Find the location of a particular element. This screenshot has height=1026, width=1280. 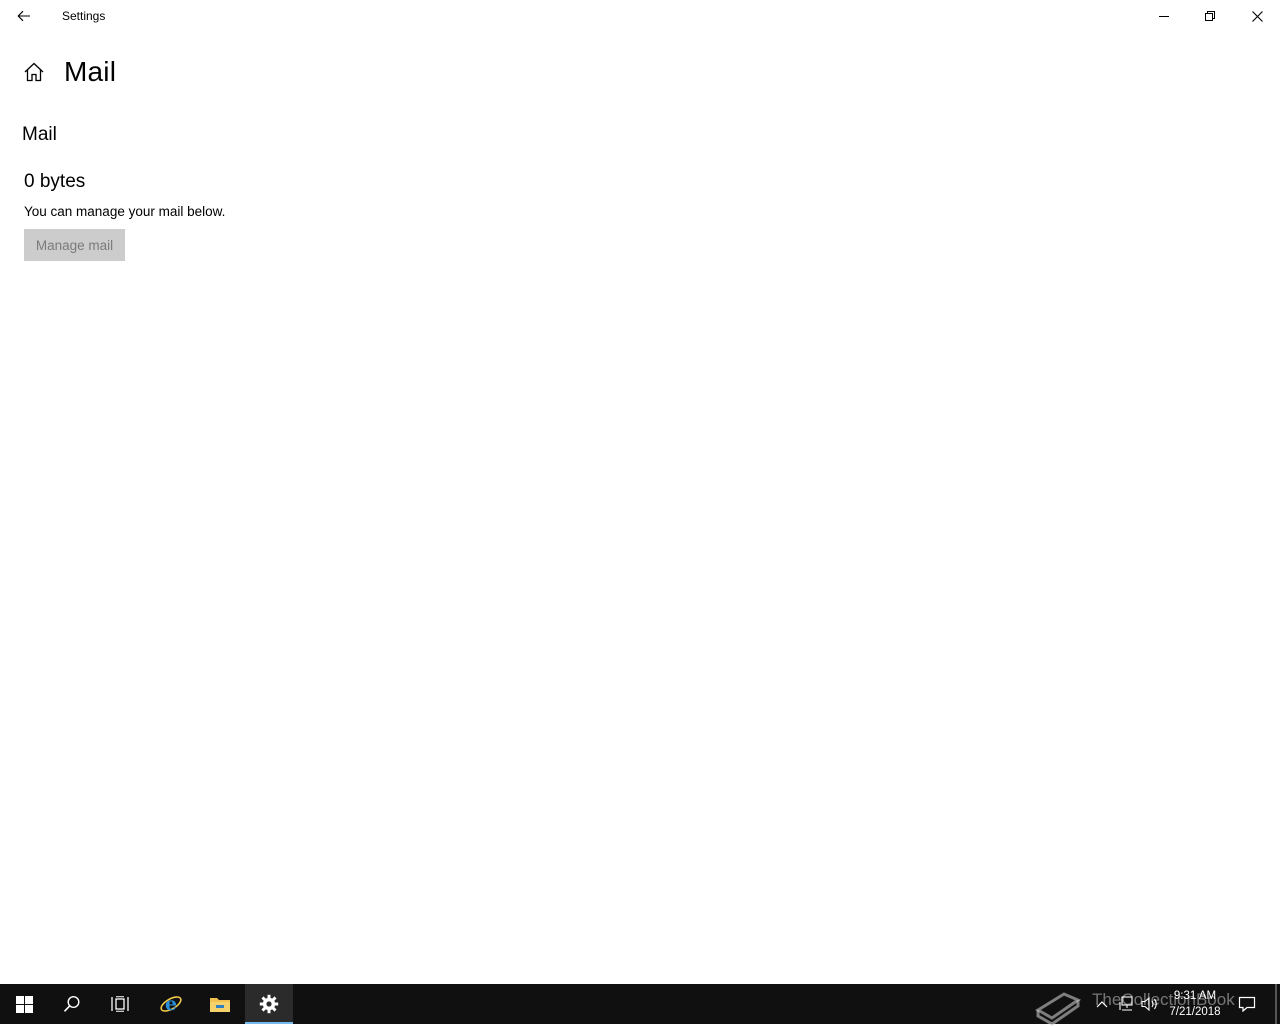

network-button is located at coordinates (1126, 1004).